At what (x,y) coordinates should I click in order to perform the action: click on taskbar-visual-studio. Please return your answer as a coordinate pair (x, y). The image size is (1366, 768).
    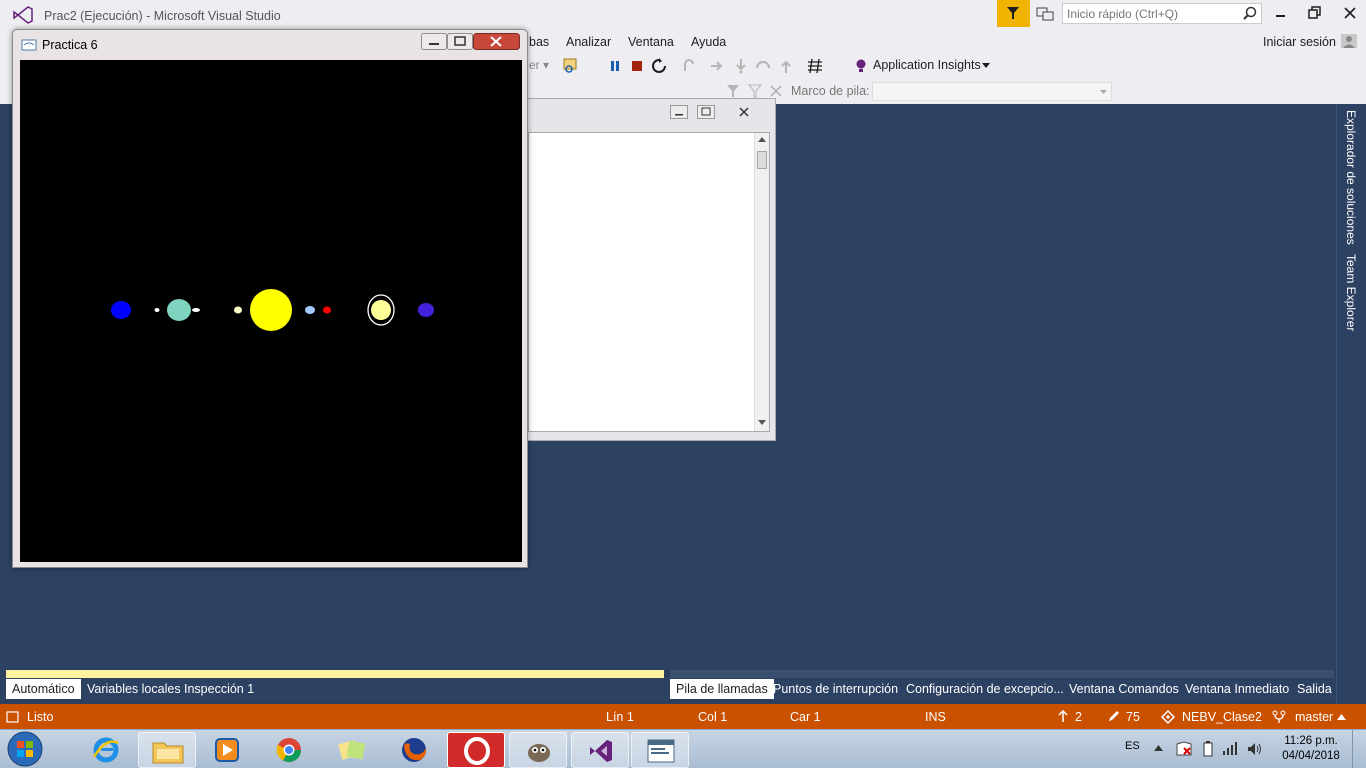
    Looking at the image, I should click on (600, 750).